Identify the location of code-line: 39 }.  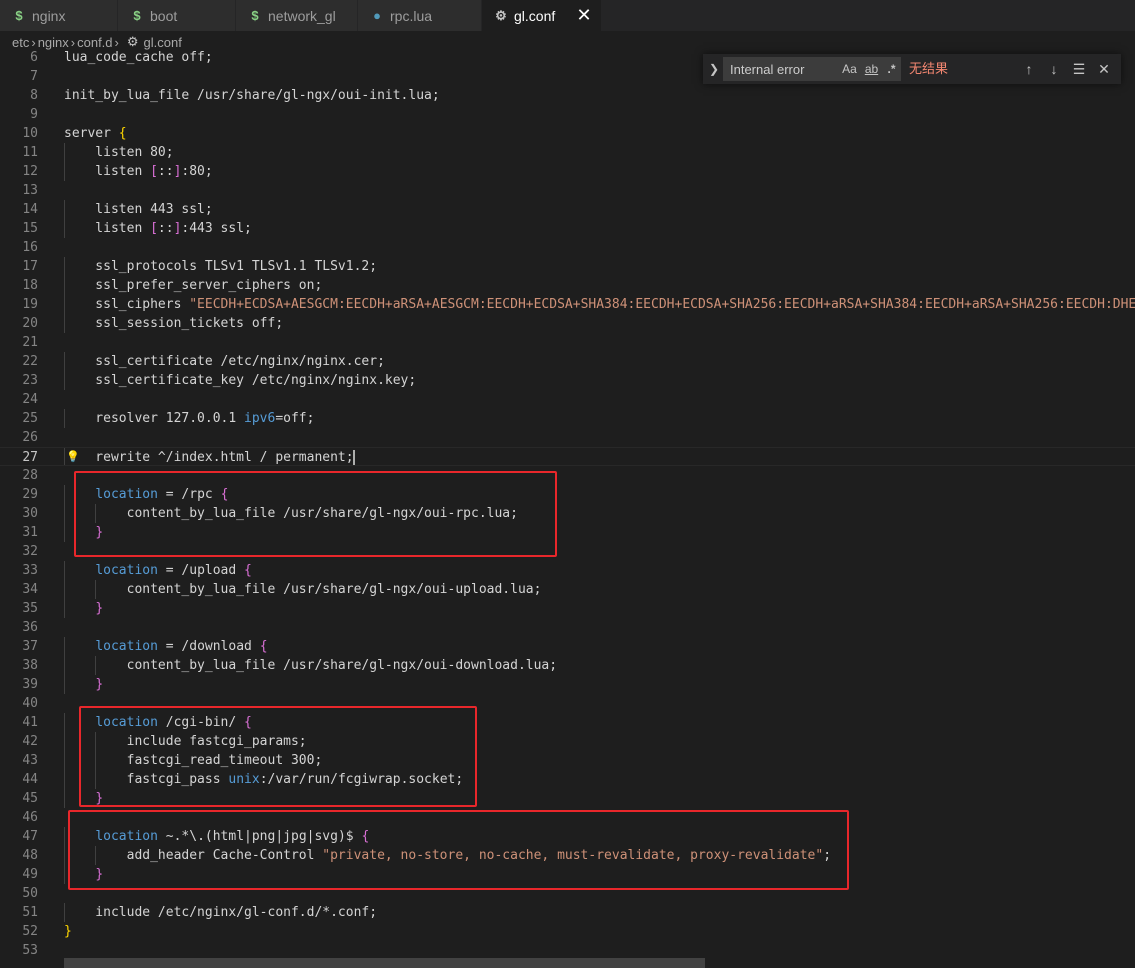
(567, 684).